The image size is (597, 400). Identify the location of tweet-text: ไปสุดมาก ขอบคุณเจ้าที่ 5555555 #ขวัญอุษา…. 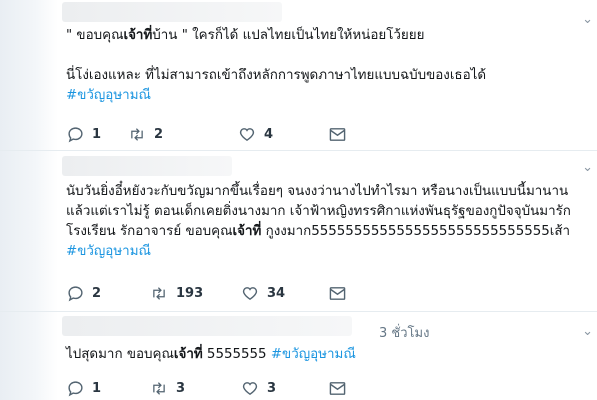
(211, 354).